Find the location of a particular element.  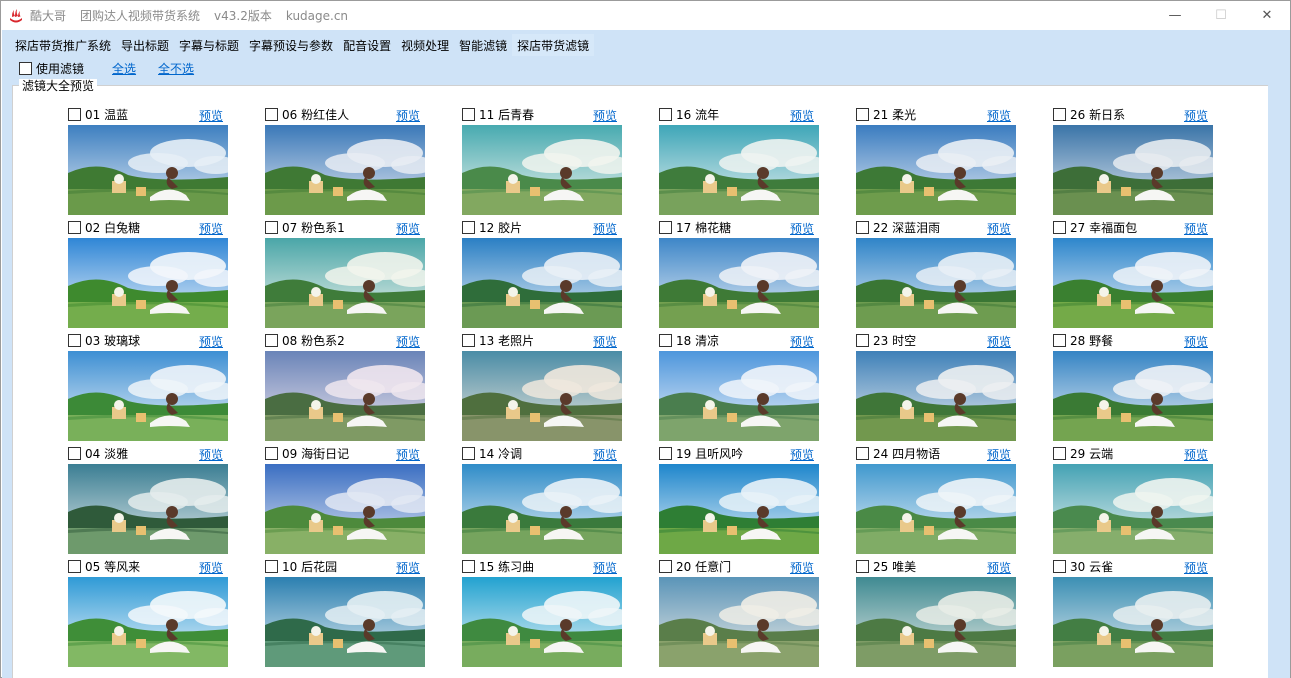

tab-2: 导出标题 is located at coordinates (145, 45).